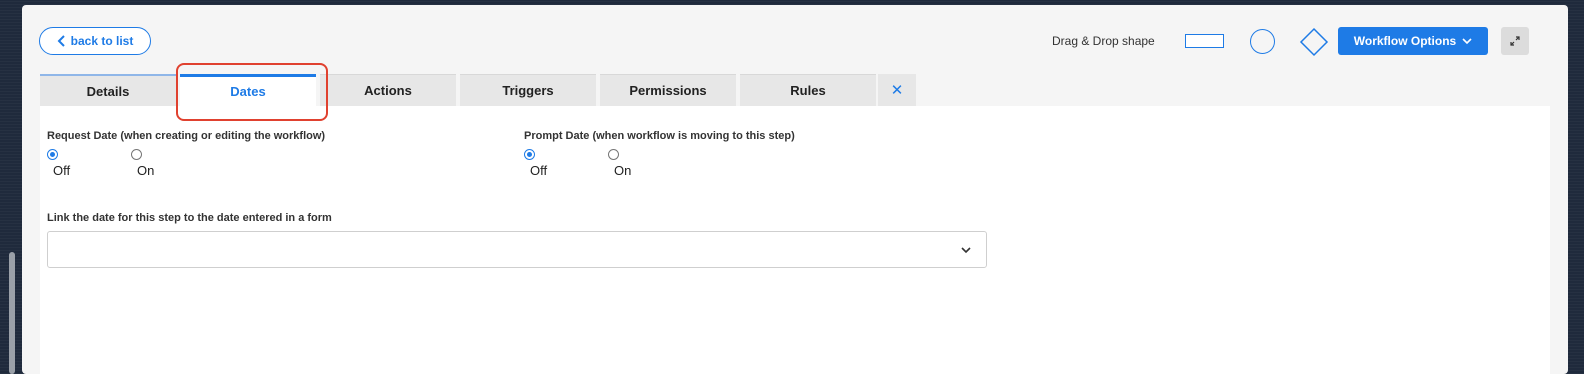 The width and height of the screenshot is (1584, 374). Describe the element at coordinates (102, 41) in the screenshot. I see `back-to-list-label: back to list` at that location.